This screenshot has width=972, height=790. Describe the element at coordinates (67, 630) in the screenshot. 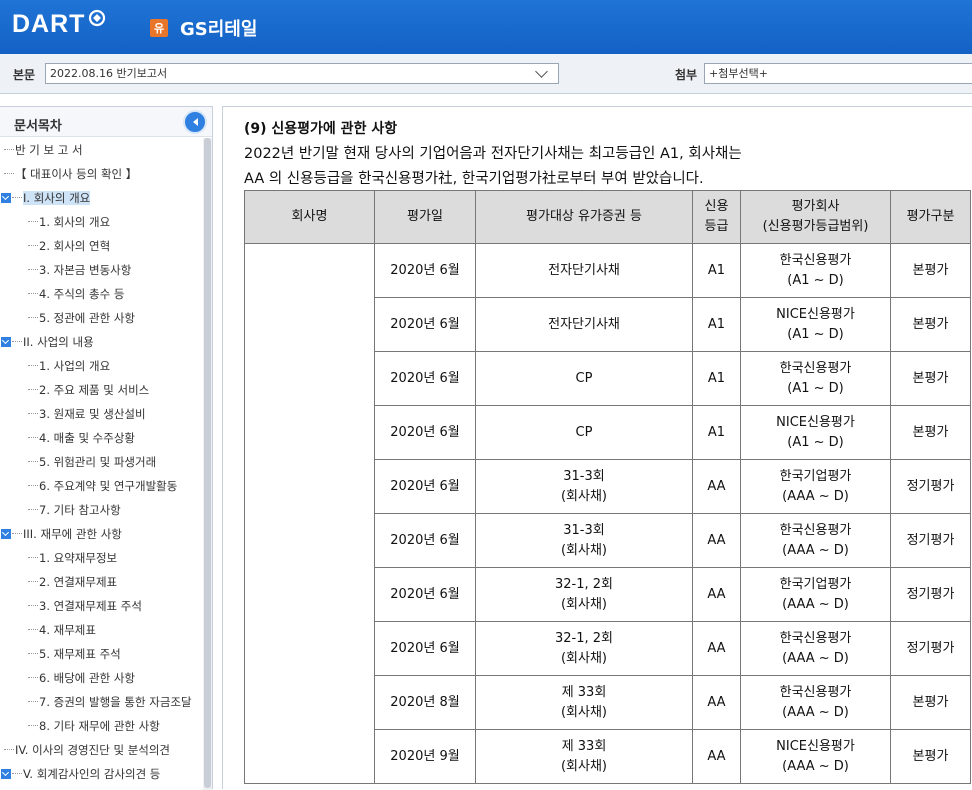

I see `toc-item-label: 4. 재무제표` at that location.